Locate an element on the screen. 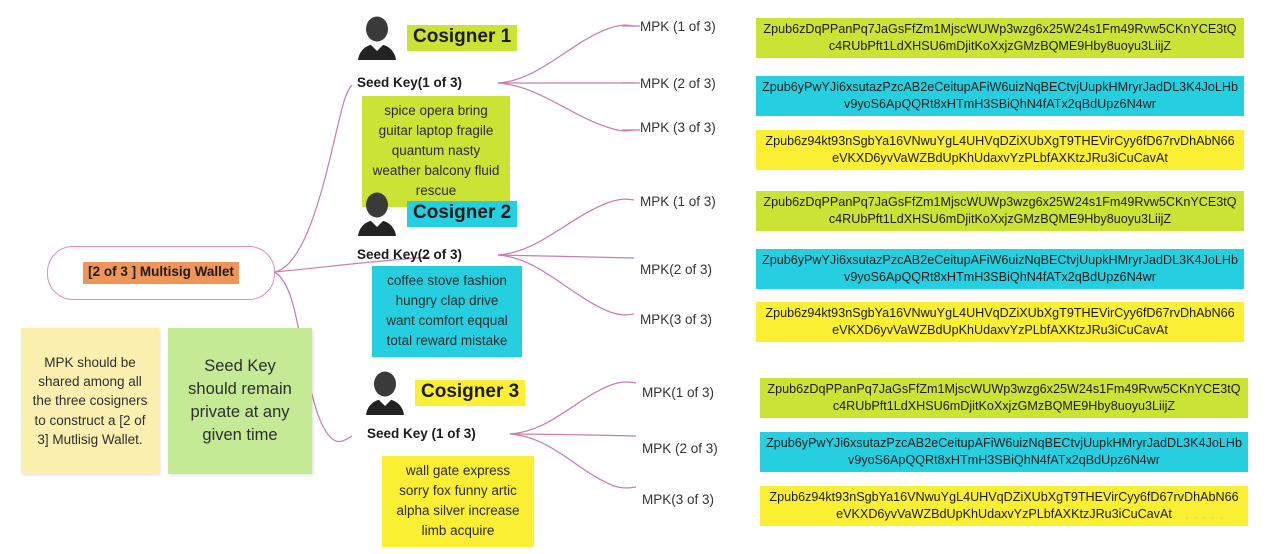  cosigner-2-mpk-2-label: MPK(2 of 3) is located at coordinates (676, 269).